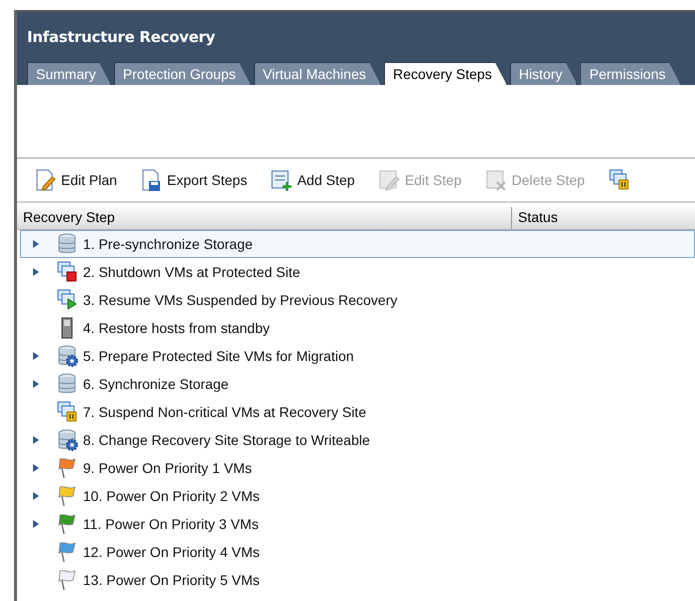 Image resolution: width=695 pixels, height=601 pixels. Describe the element at coordinates (171, 580) in the screenshot. I see `step-label: 13. Power On Priority 5 VMs` at that location.